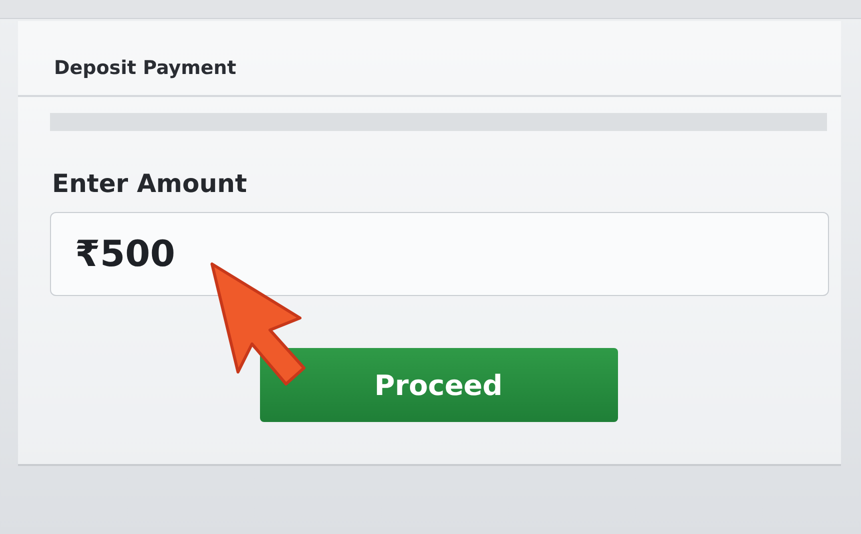 The width and height of the screenshot is (861, 534). What do you see at coordinates (149, 183) in the screenshot?
I see `field-label: Enter Amount` at bounding box center [149, 183].